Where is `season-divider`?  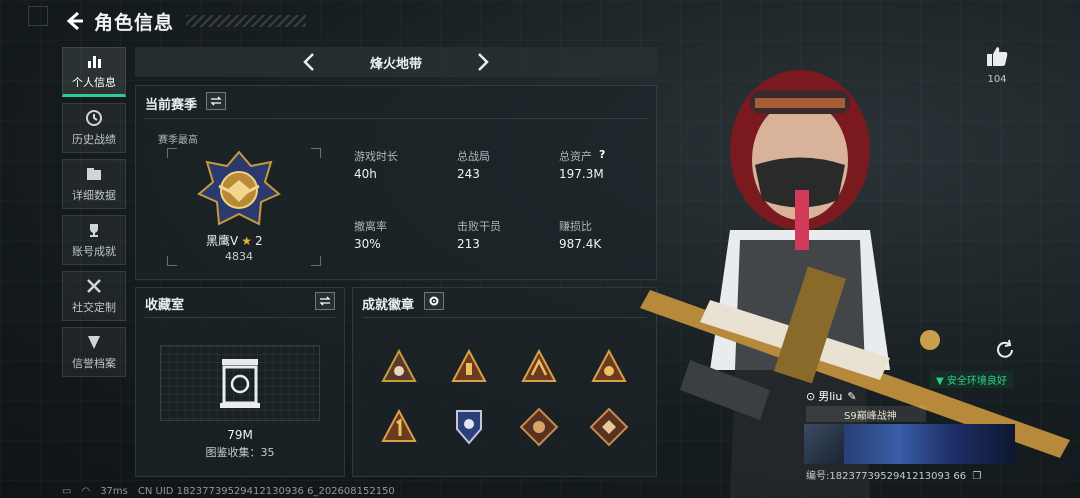
season-divider is located at coordinates (396, 118).